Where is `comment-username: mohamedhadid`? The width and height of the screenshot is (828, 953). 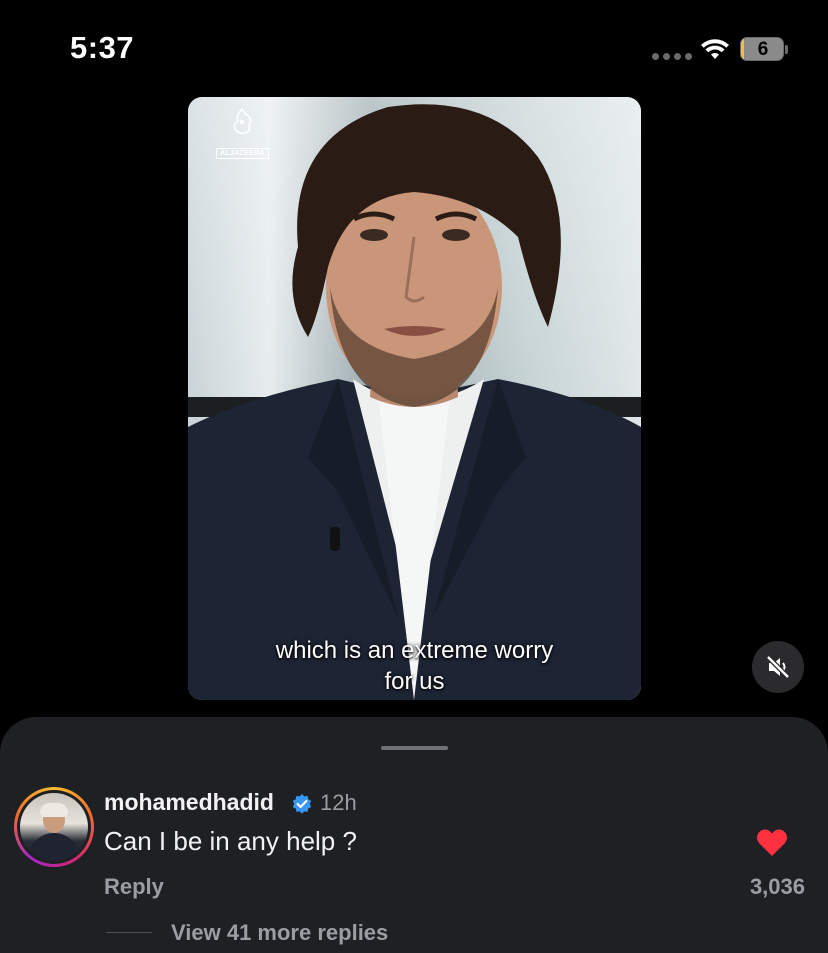
comment-username: mohamedhadid is located at coordinates (189, 802).